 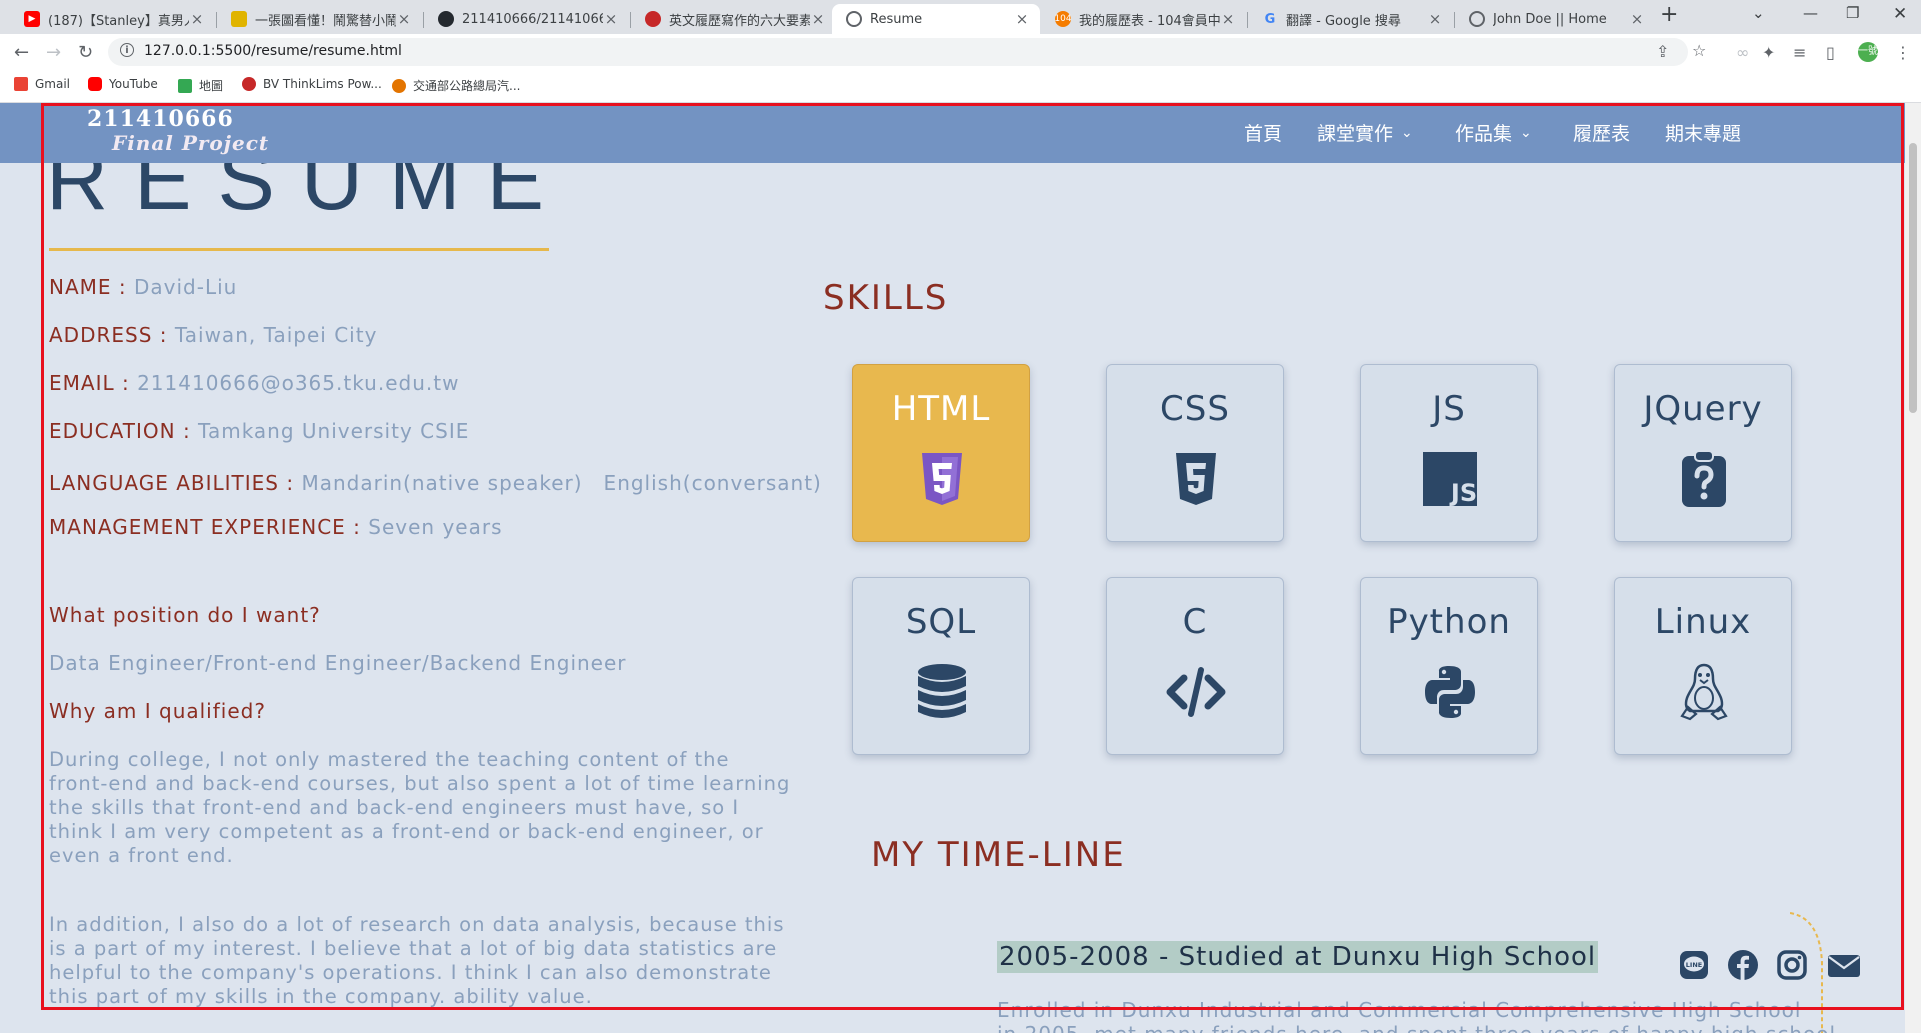 I want to click on nav-class-practice: 課堂實作 ⌄, so click(x=1365, y=132).